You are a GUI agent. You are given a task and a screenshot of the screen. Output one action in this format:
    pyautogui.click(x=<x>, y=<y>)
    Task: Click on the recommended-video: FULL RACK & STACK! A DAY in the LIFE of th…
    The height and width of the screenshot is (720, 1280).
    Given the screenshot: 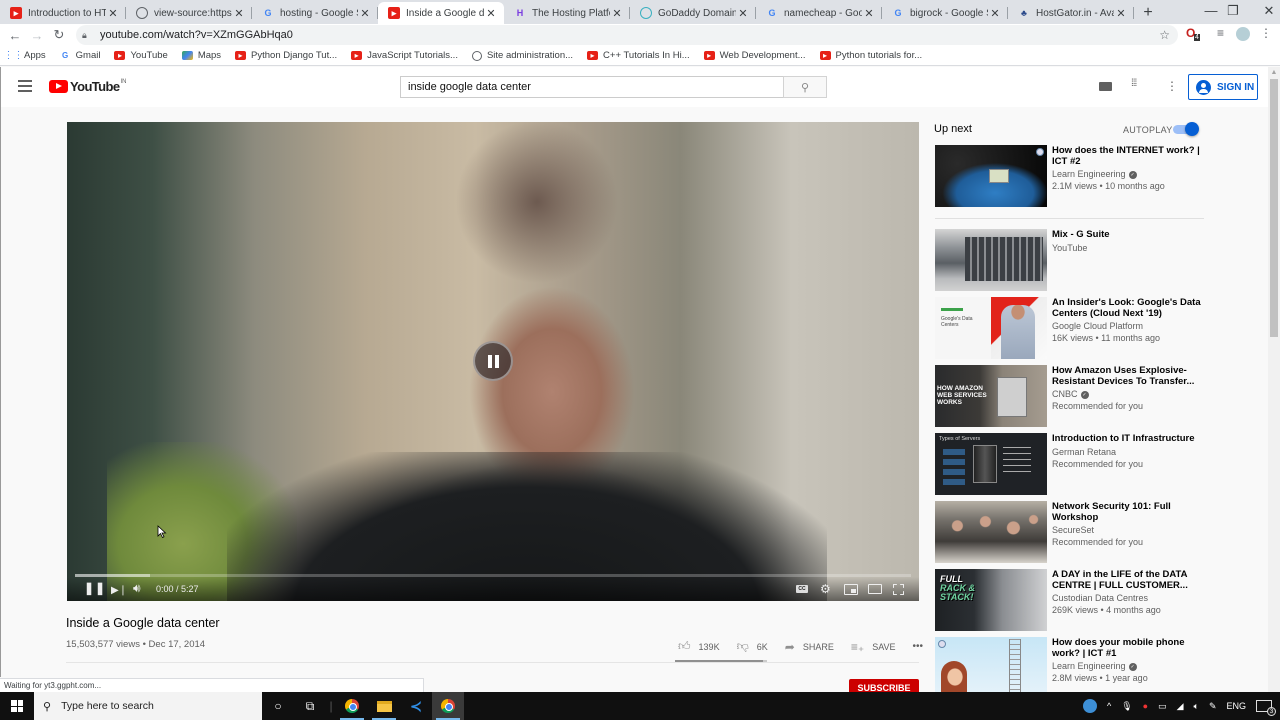 What is the action you would take?
    pyautogui.click(x=1070, y=600)
    